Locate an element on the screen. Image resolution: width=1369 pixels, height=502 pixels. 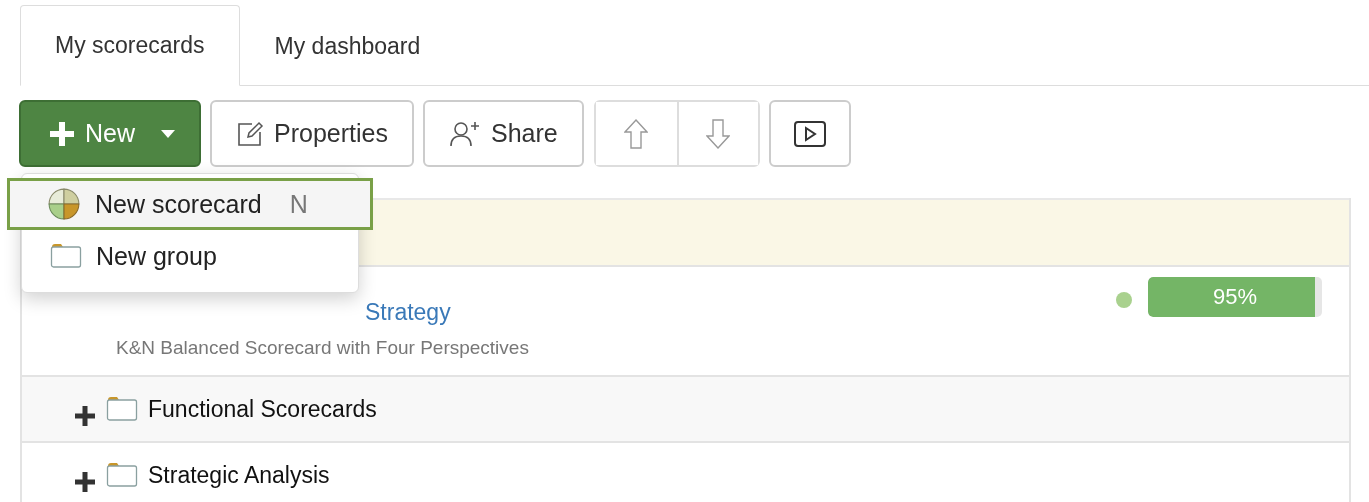
group-title: Functional Scorecards is located at coordinates (262, 409).